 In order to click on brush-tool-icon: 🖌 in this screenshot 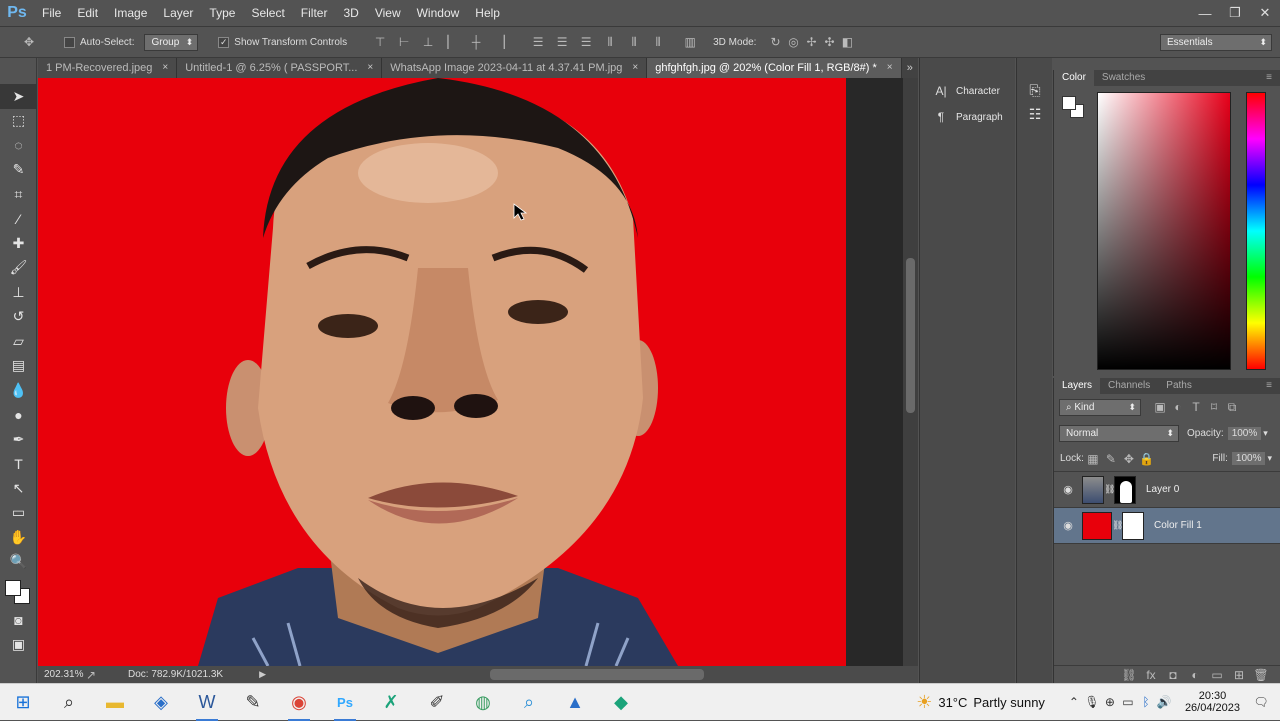, I will do `click(18, 268)`.